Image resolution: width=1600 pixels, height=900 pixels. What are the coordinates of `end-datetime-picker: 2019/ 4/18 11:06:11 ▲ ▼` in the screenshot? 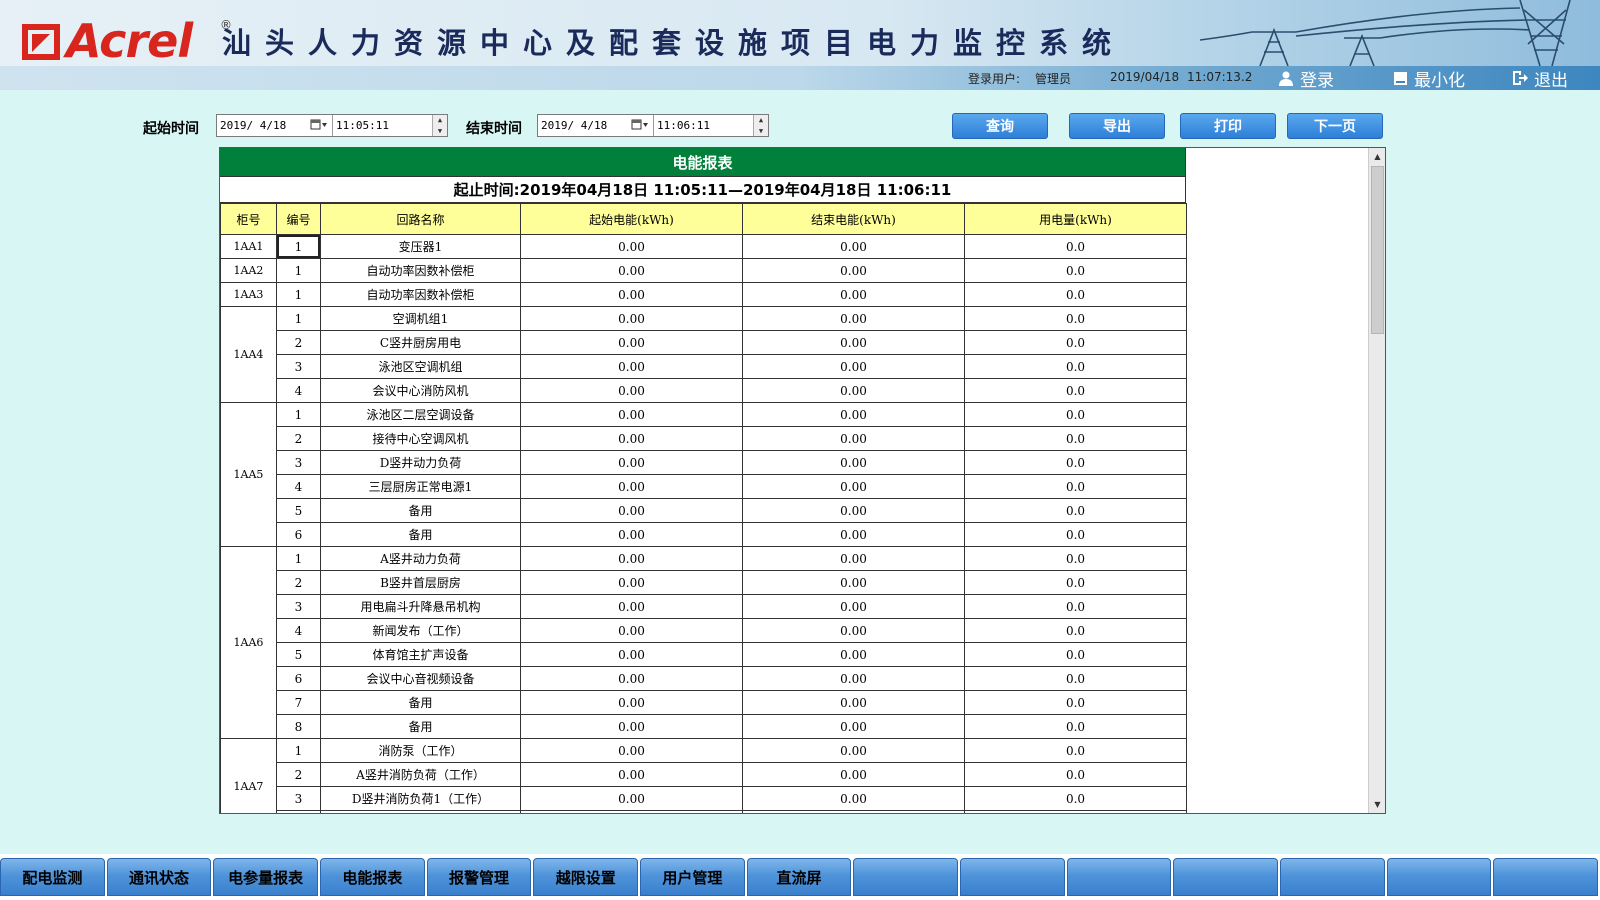 It's located at (653, 125).